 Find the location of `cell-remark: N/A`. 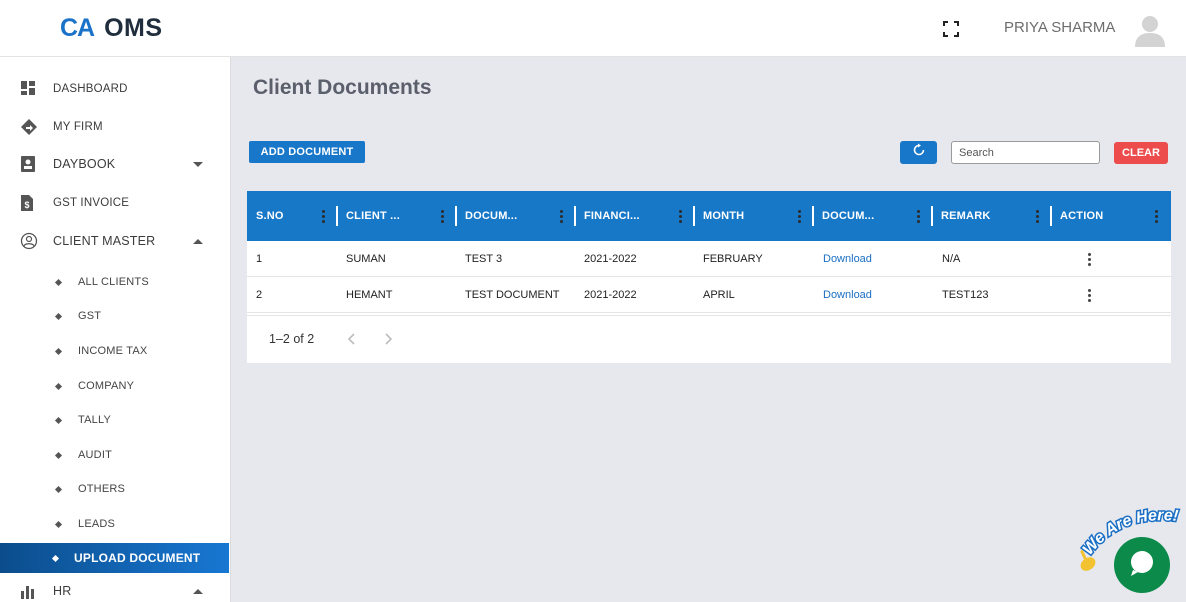

cell-remark: N/A is located at coordinates (951, 259).